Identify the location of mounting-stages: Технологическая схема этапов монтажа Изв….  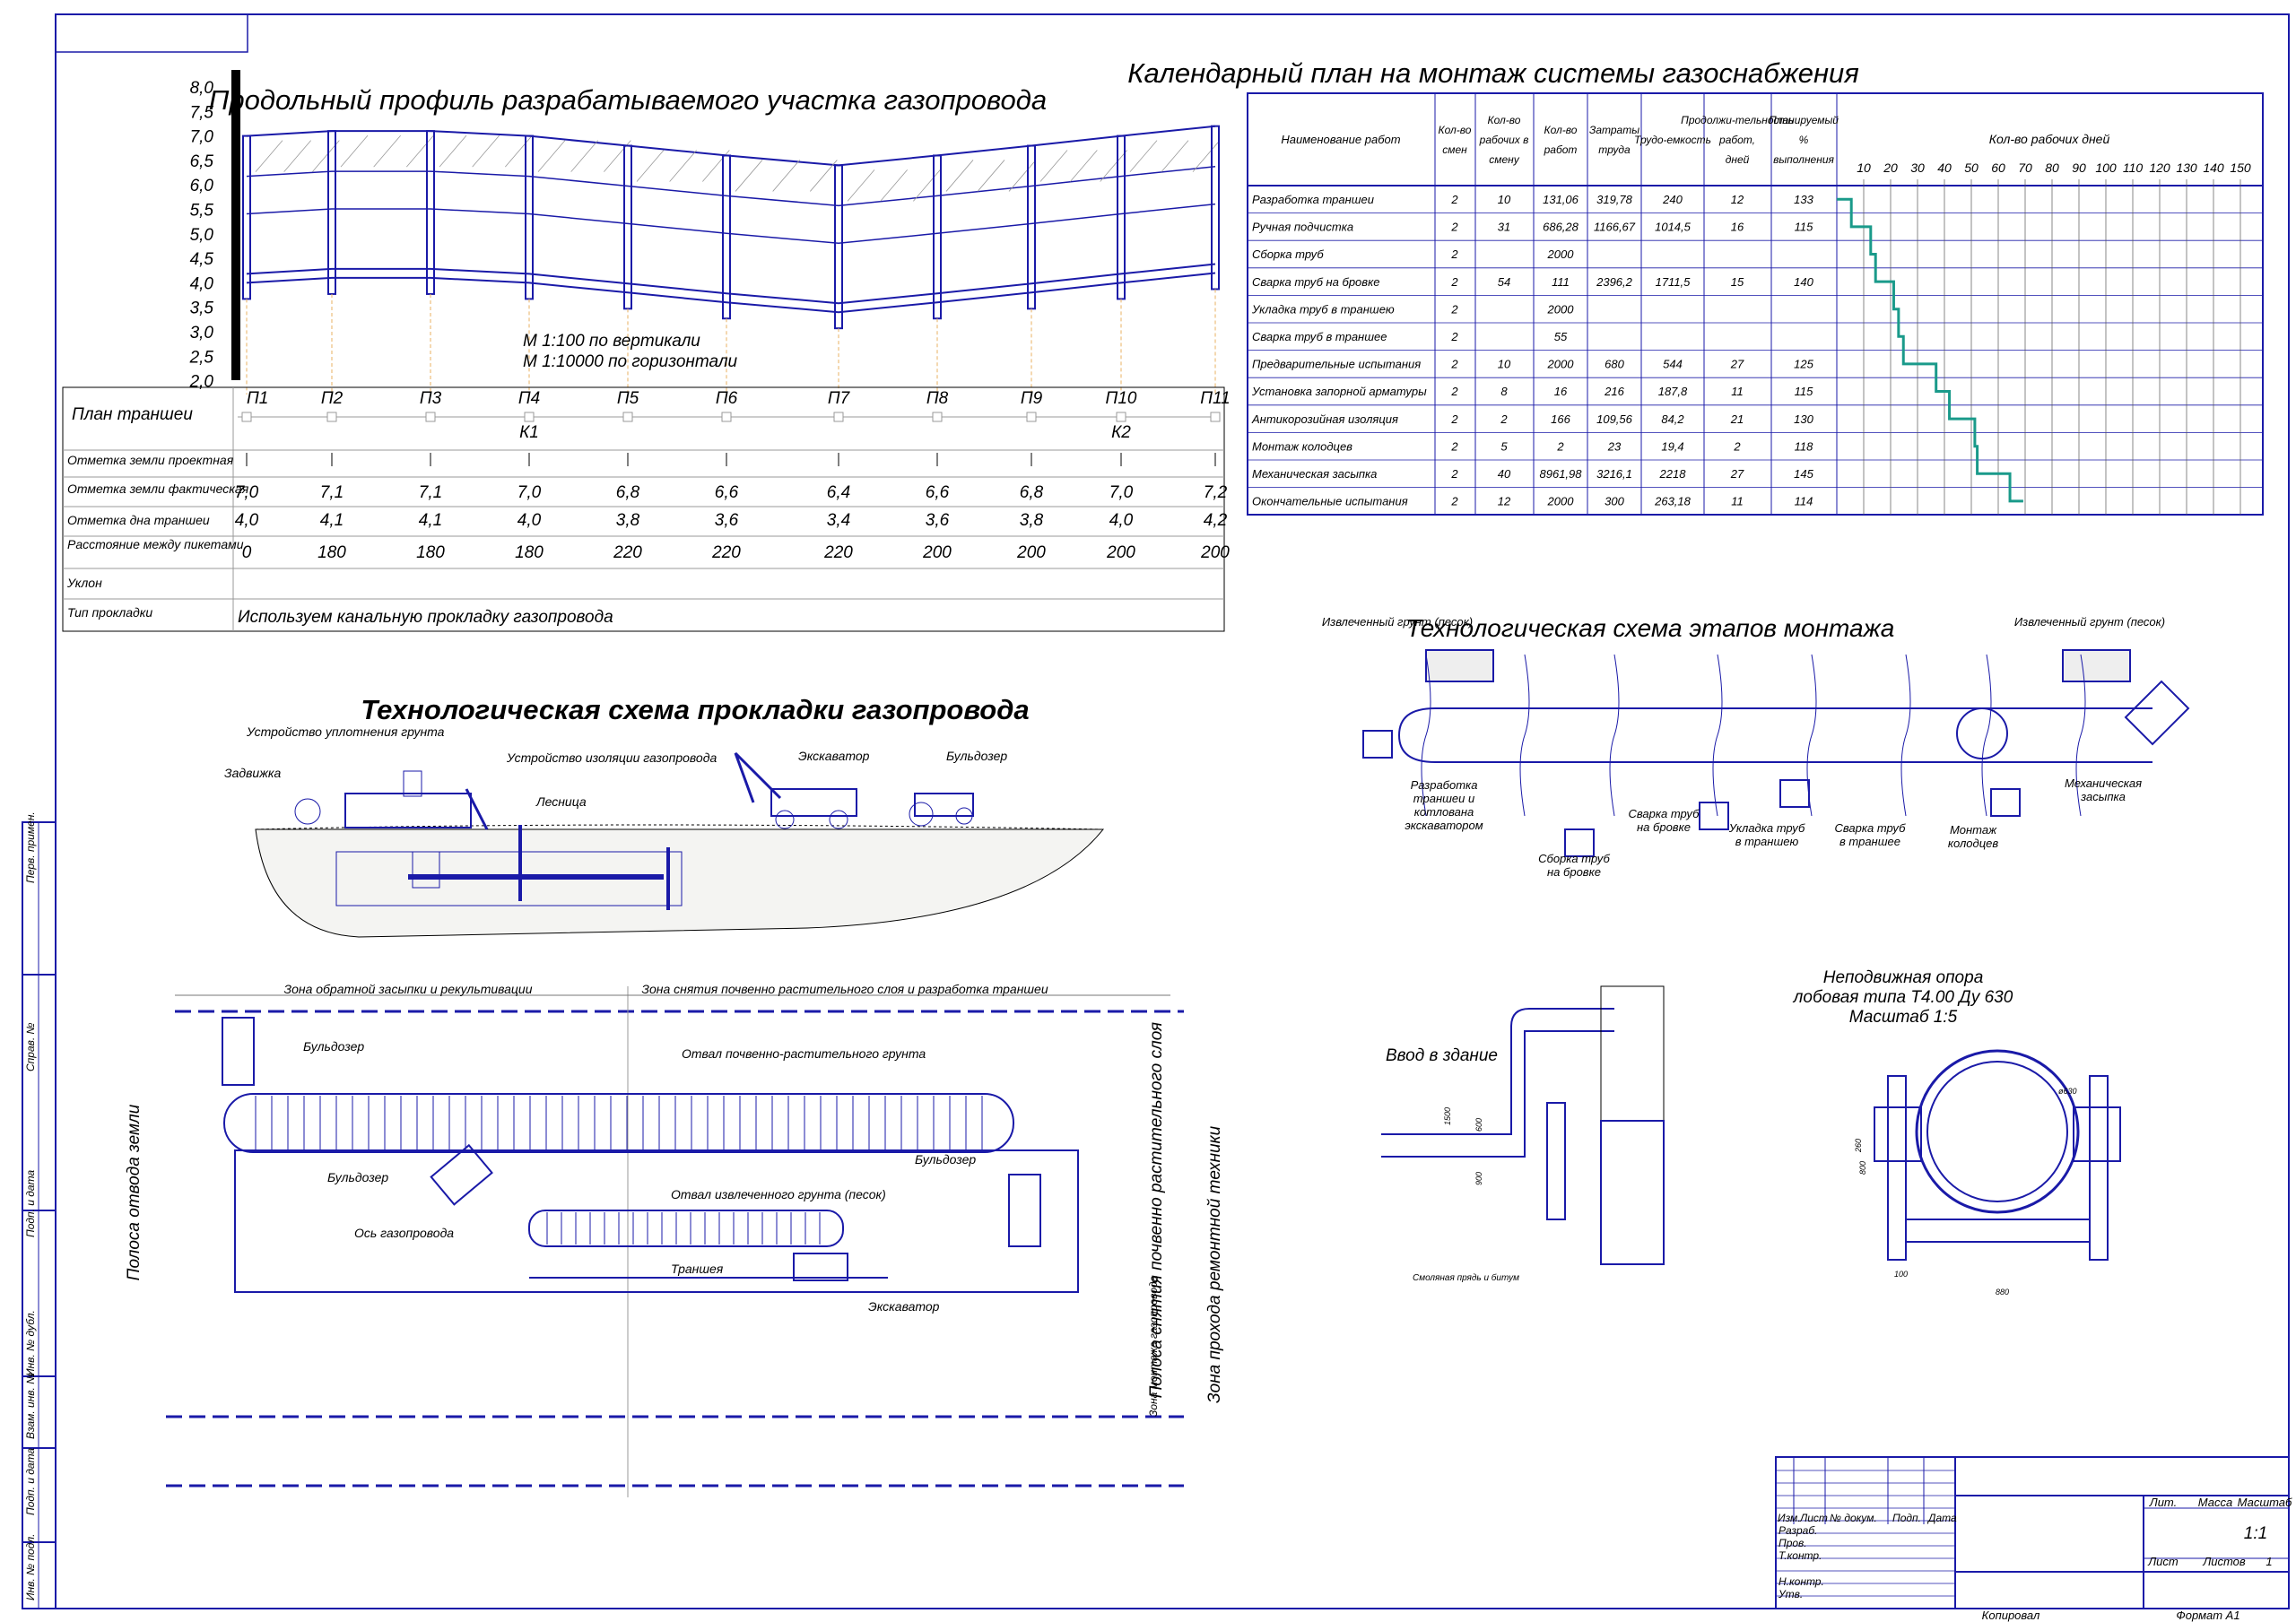
(1756, 746).